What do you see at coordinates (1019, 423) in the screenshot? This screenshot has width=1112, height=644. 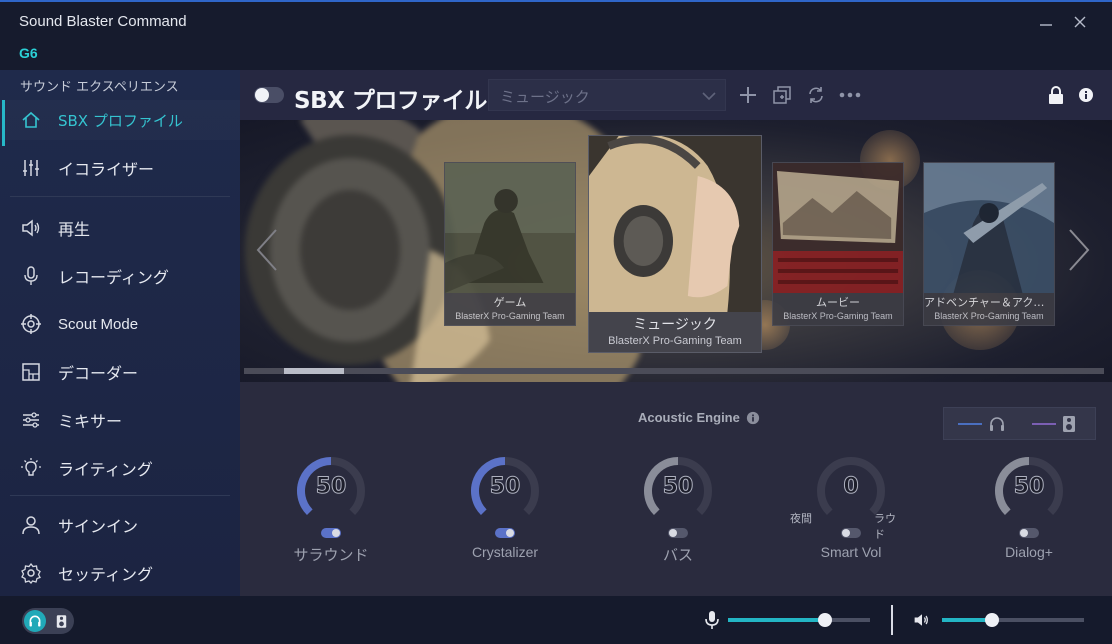 I see `output-mode-switch` at bounding box center [1019, 423].